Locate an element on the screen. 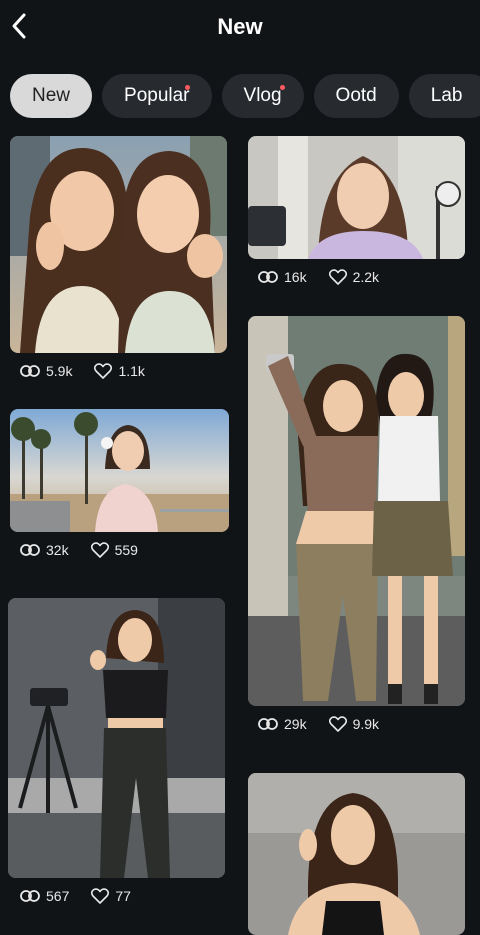  tab-vlog: Vlog is located at coordinates (262, 96).